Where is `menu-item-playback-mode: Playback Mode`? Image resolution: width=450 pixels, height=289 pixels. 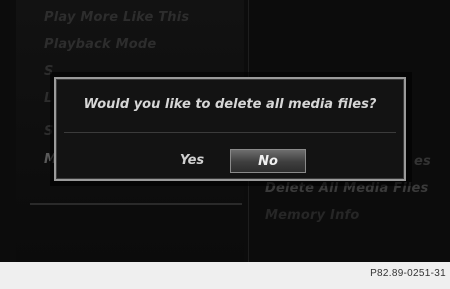
menu-item-playback-mode: Playback Mode is located at coordinates (100, 44).